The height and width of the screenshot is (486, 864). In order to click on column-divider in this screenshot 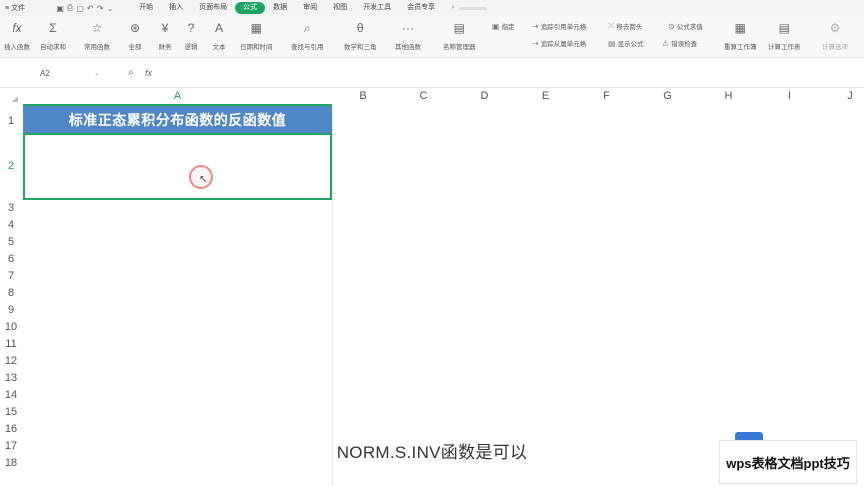, I will do `click(332, 295)`.